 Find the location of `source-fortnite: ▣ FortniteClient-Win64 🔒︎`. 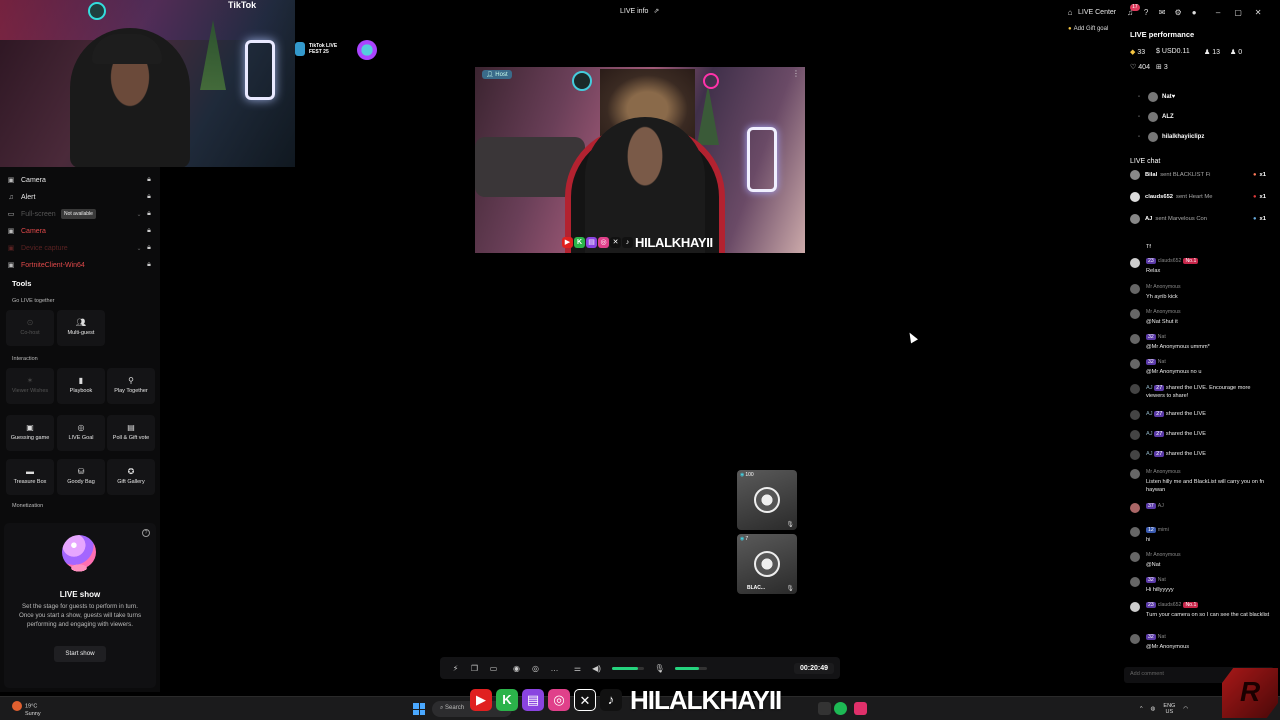

source-fortnite: ▣ FortniteClient-Win64 🔒︎ is located at coordinates (80, 265).